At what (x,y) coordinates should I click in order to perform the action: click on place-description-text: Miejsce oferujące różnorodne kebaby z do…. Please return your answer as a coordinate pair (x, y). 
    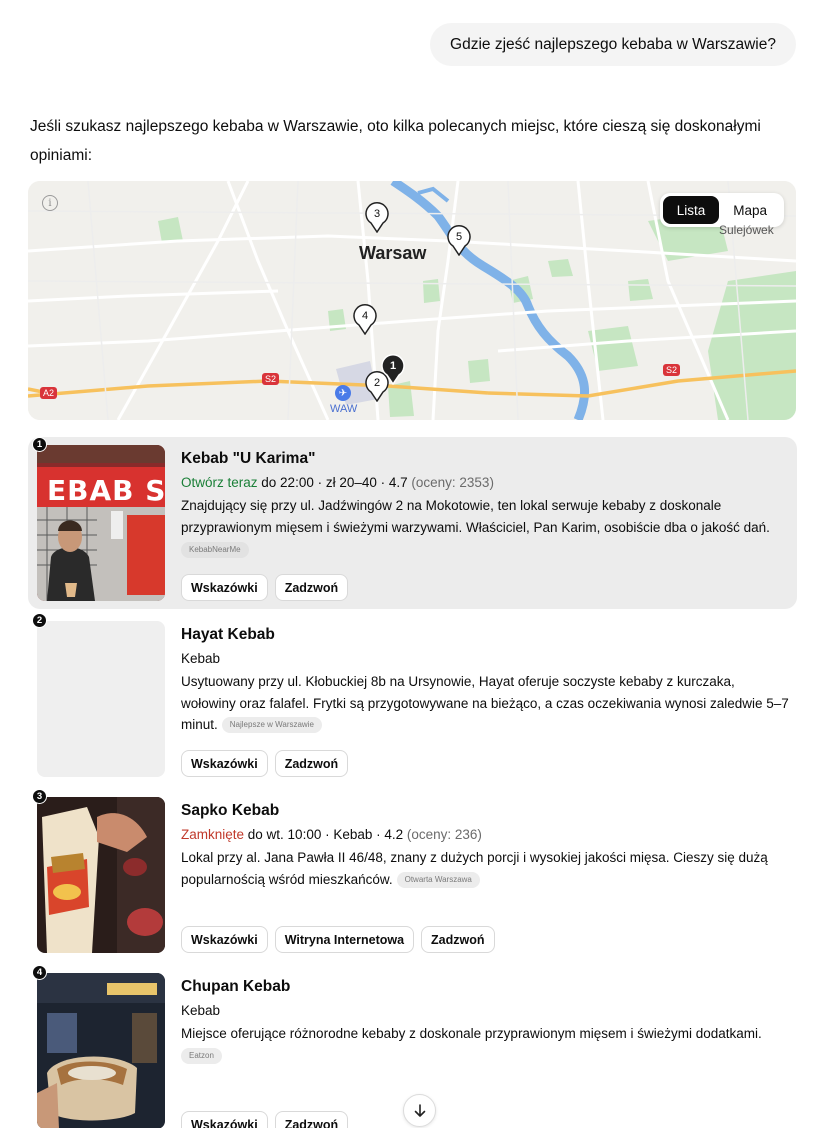
    Looking at the image, I should click on (471, 1033).